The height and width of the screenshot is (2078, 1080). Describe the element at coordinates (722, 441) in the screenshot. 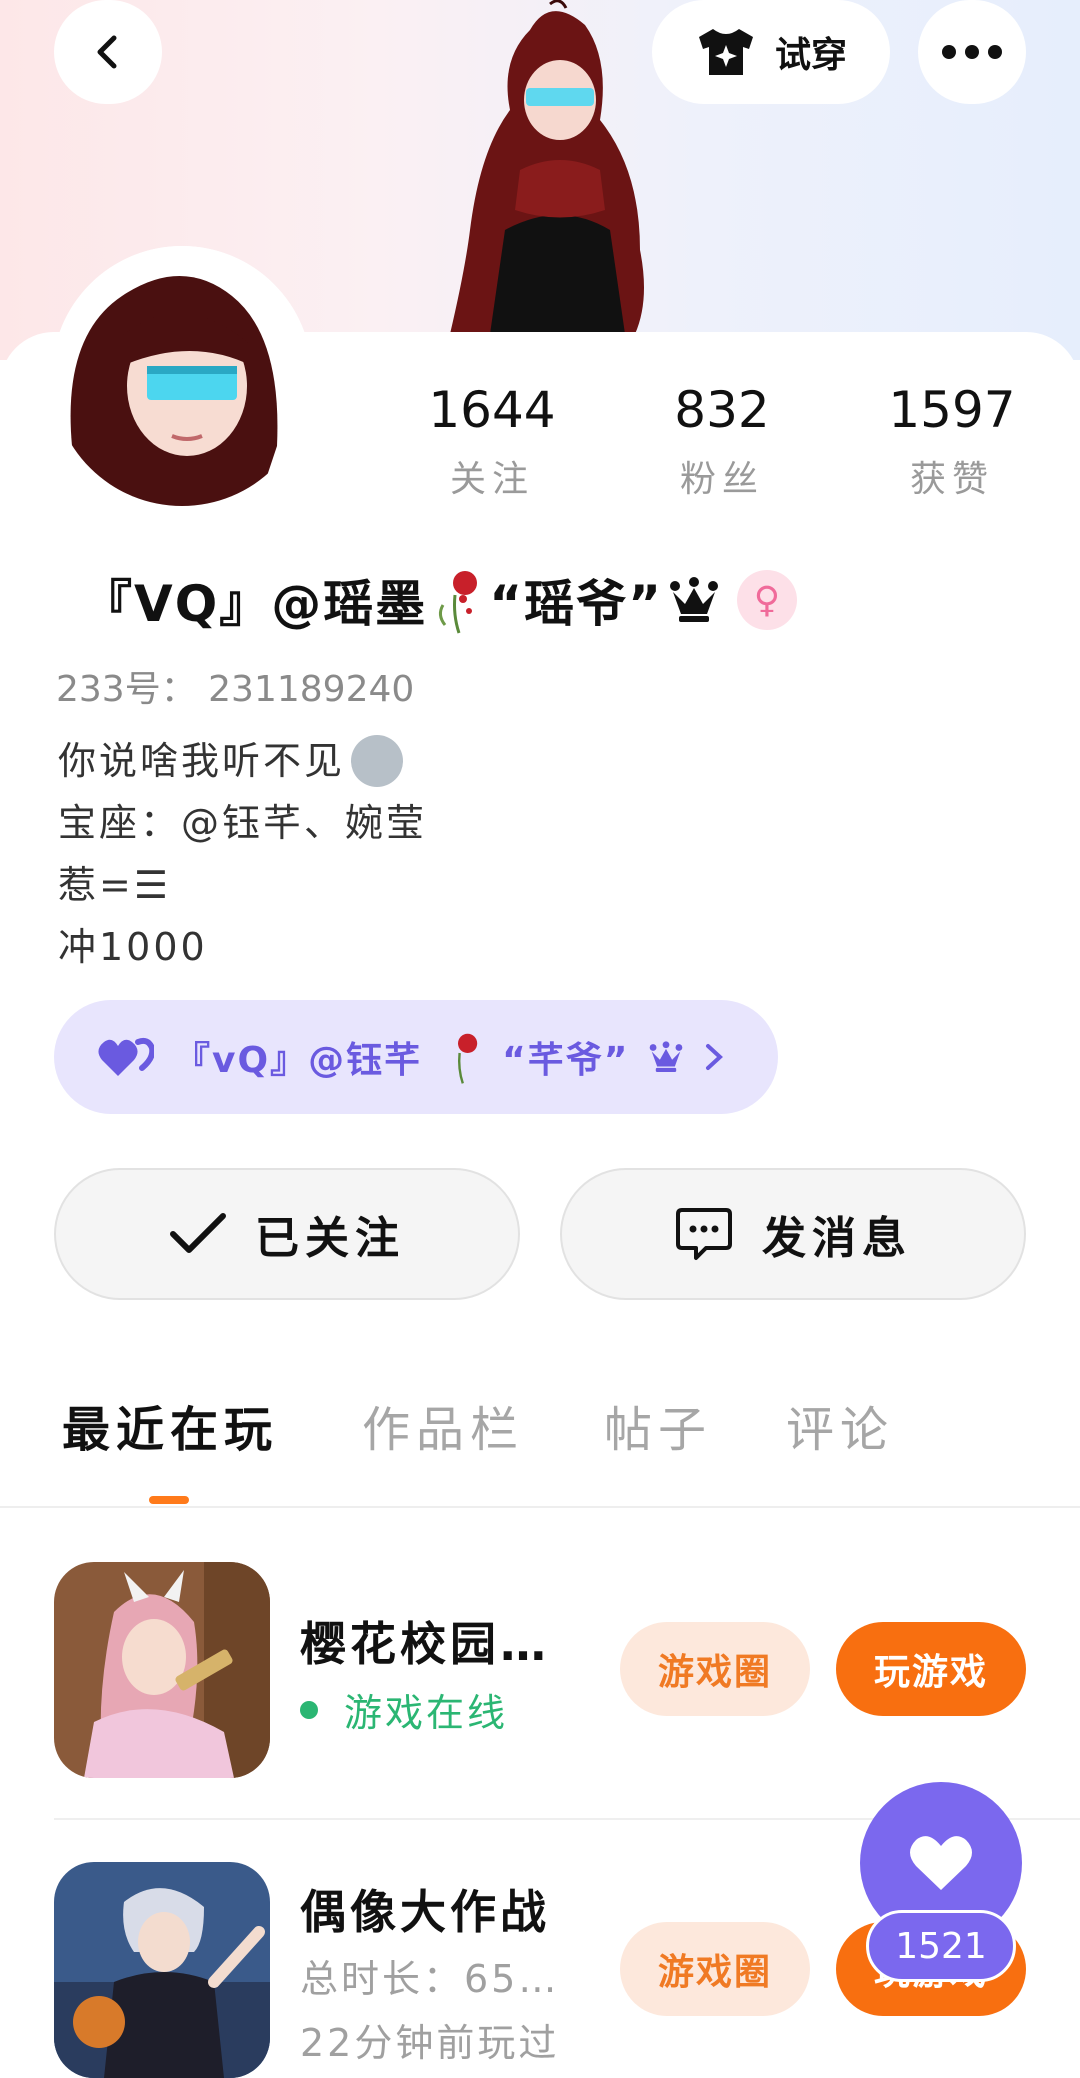

I see `stat-followers: 832 粉丝` at that location.